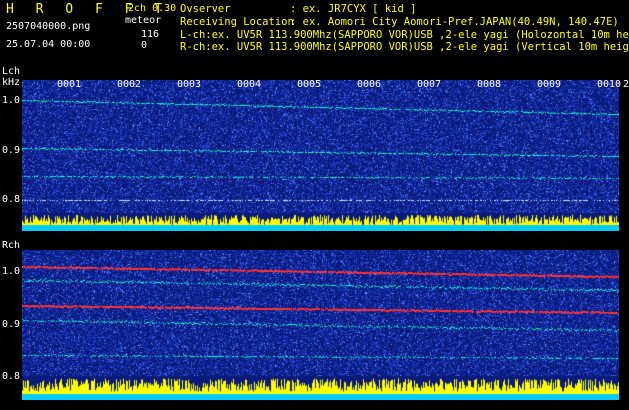 The width and height of the screenshot is (629, 410). I want to click on time-marker: 0004, so click(249, 84).